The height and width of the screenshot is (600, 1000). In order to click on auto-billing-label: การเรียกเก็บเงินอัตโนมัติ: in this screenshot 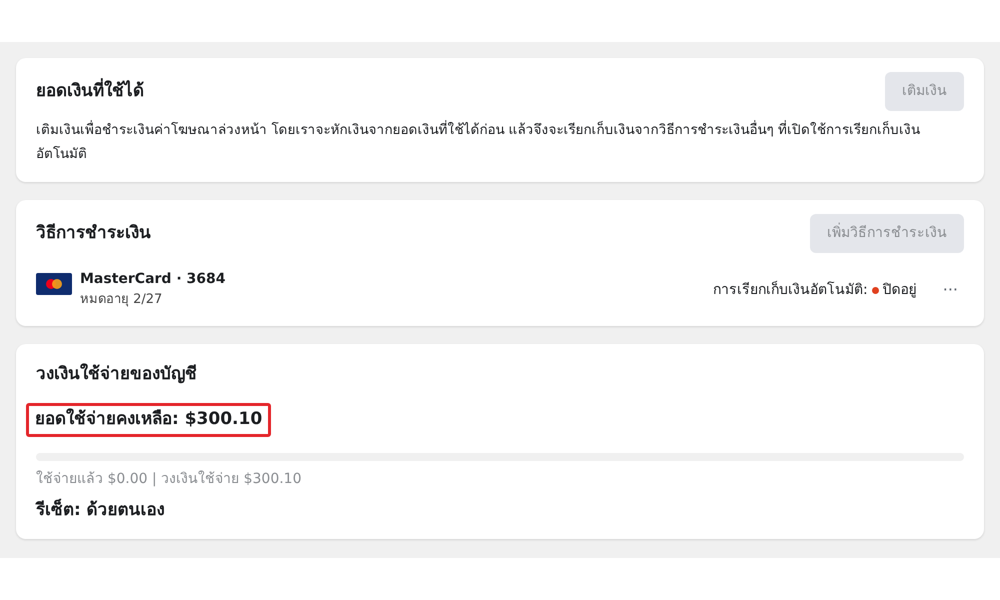, I will do `click(790, 290)`.